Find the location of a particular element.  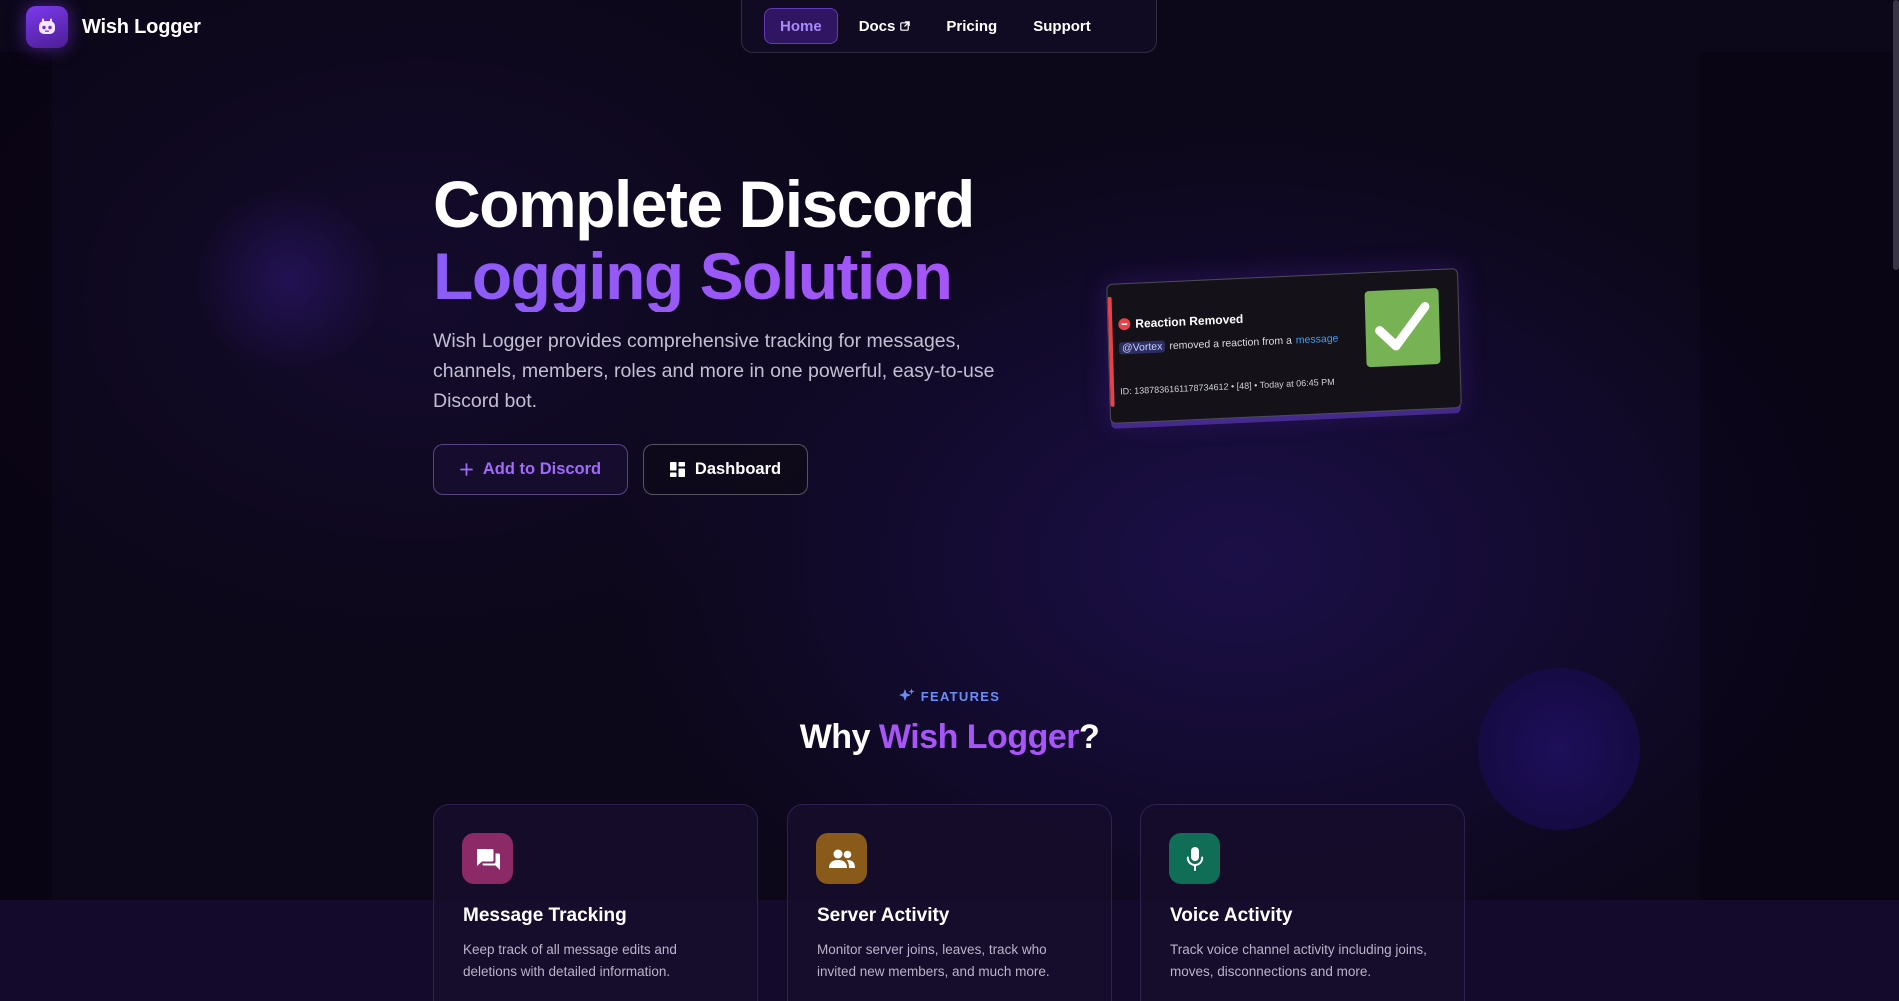

sparkles-icon is located at coordinates (906, 696).